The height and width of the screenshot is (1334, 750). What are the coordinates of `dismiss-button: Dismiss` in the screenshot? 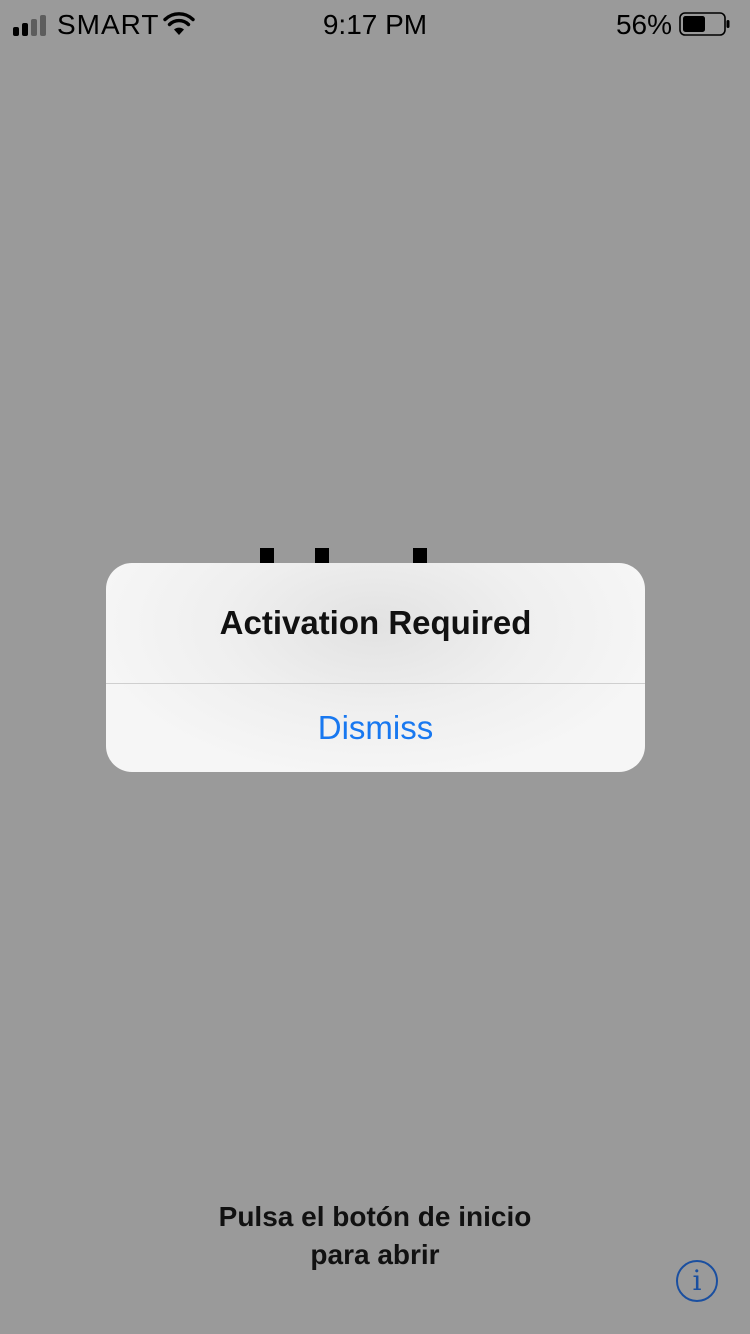 It's located at (375, 728).